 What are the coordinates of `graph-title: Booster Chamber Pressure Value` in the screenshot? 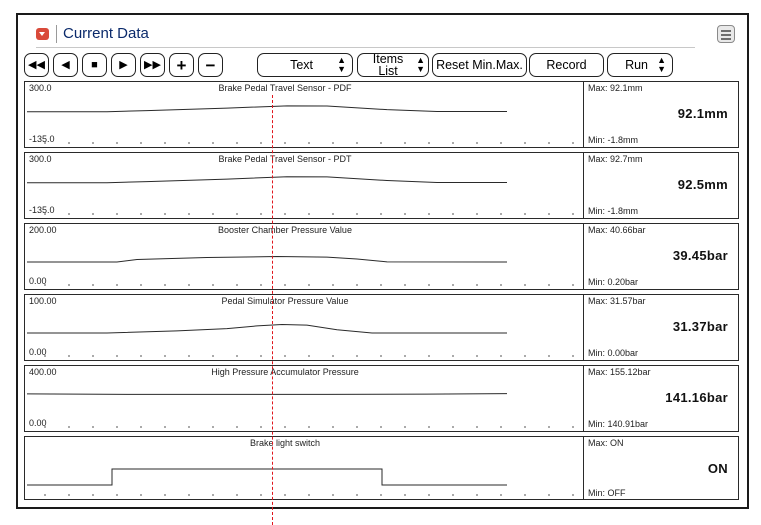 It's located at (285, 230).